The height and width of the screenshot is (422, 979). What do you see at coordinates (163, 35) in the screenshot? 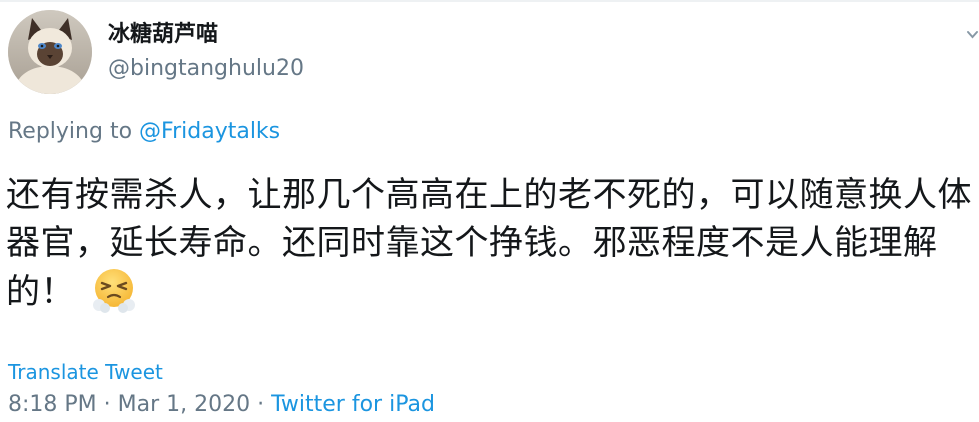
I see `display-name: 冰糖葫芦喵` at bounding box center [163, 35].